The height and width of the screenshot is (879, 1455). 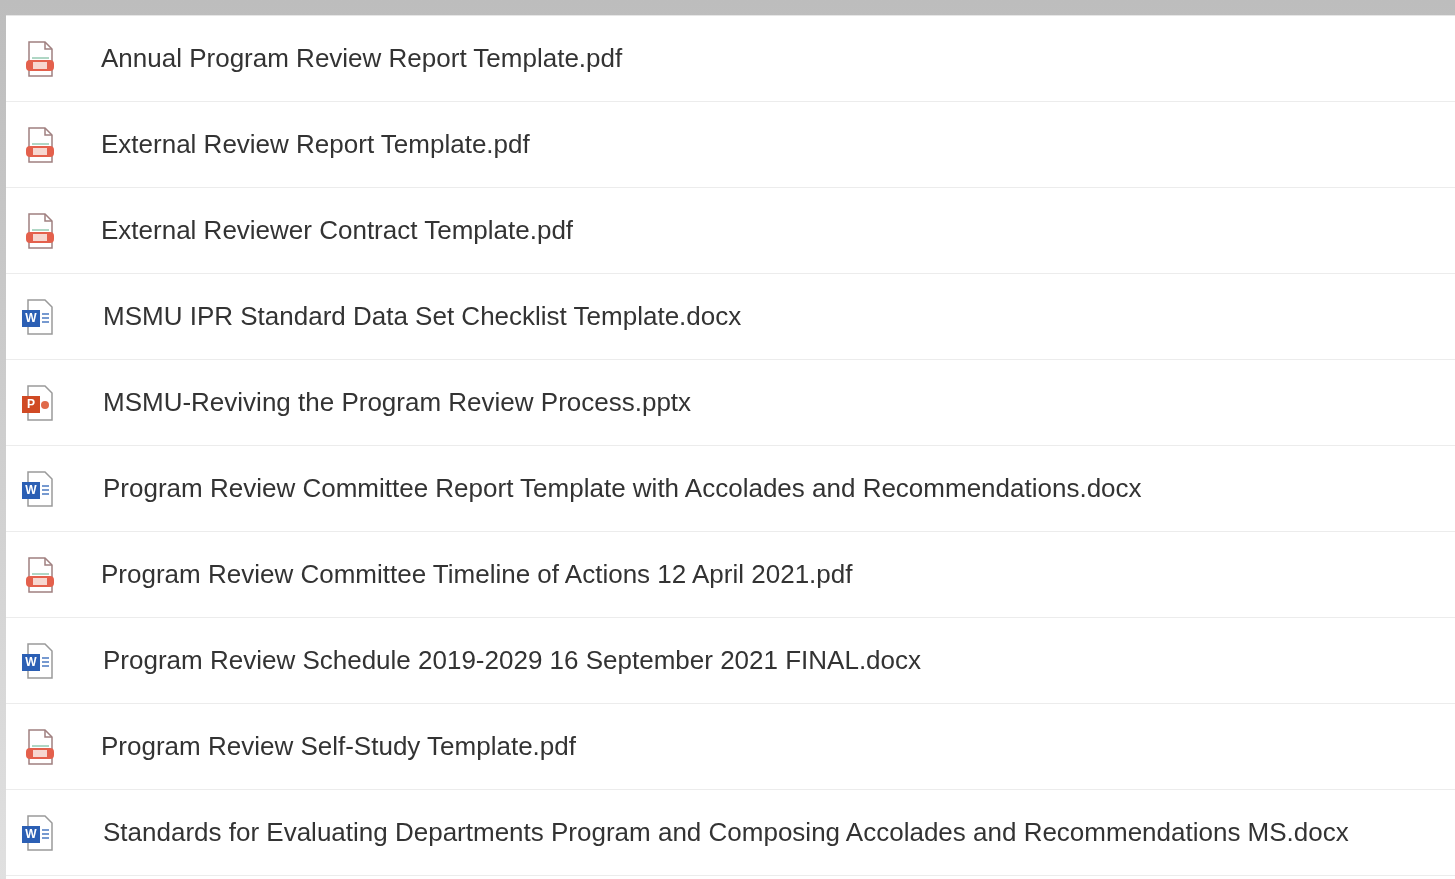 What do you see at coordinates (730, 231) in the screenshot?
I see `file-row: External Reviewer Contract Template.pdf` at bounding box center [730, 231].